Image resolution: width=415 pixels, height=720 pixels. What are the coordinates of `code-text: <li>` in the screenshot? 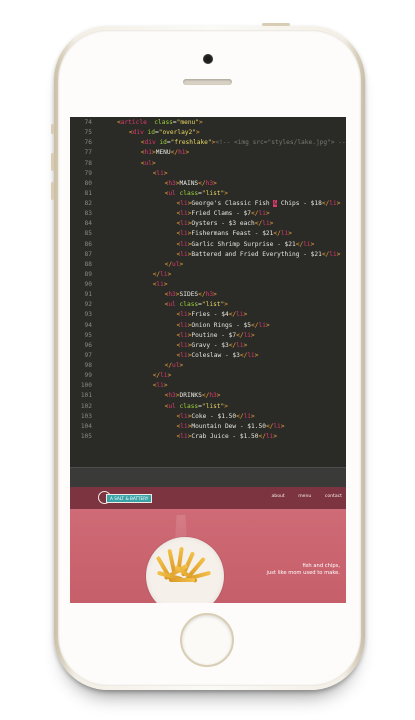 It's located at (160, 285).